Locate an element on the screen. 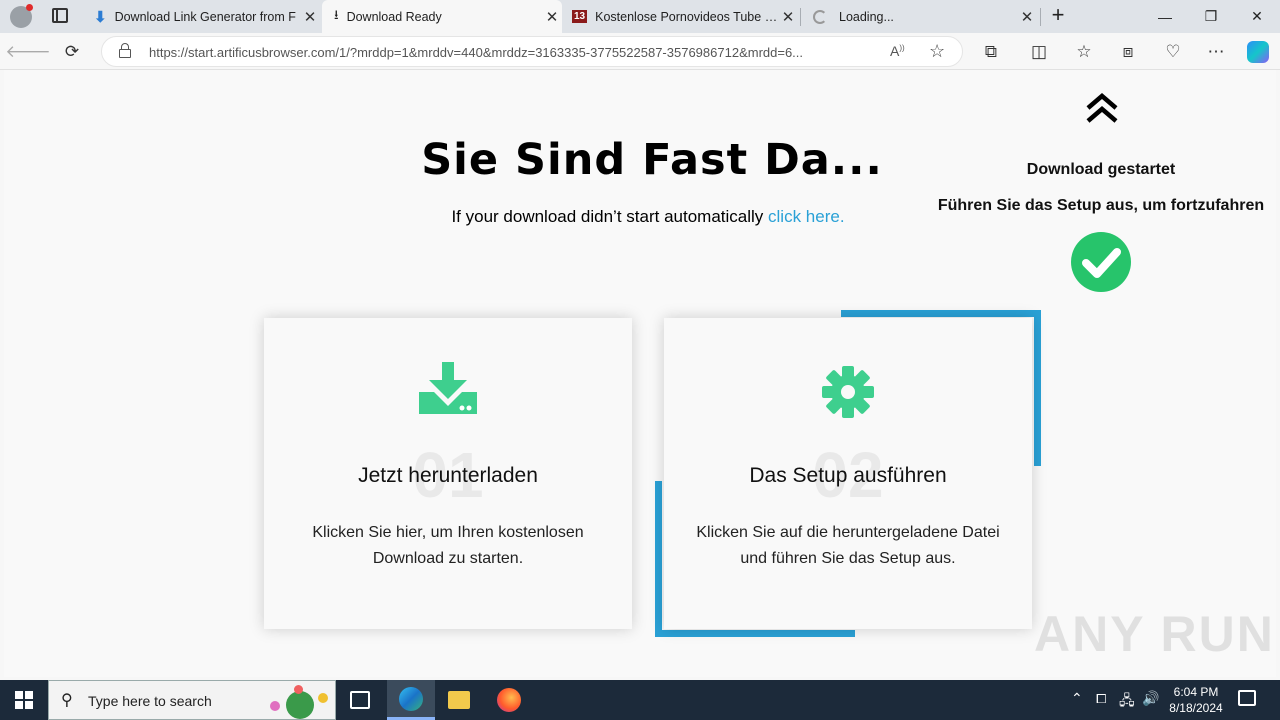 The image size is (1280, 720). task-view-icon is located at coordinates (360, 700).